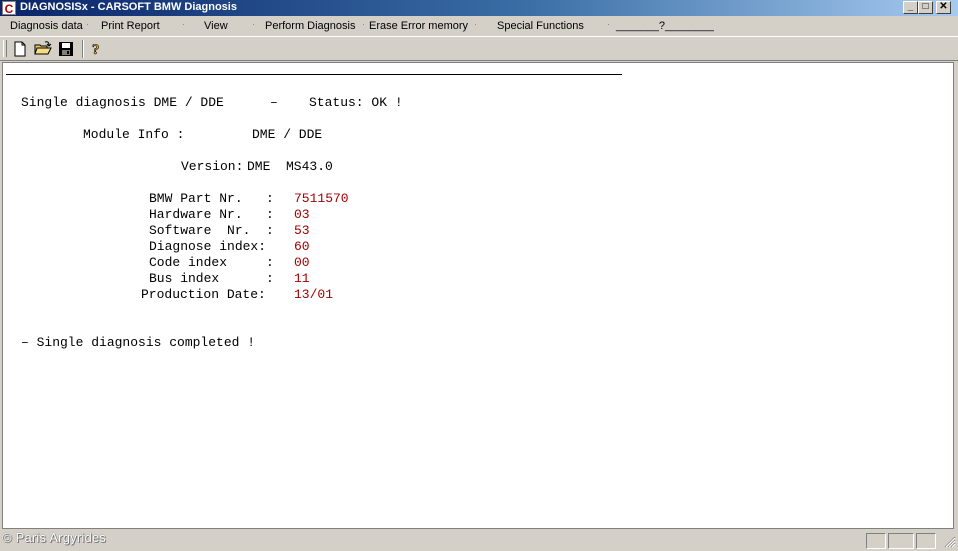 This screenshot has width=958, height=551. I want to click on menu-erase-error-memory: Erase Error memory, so click(418, 26).